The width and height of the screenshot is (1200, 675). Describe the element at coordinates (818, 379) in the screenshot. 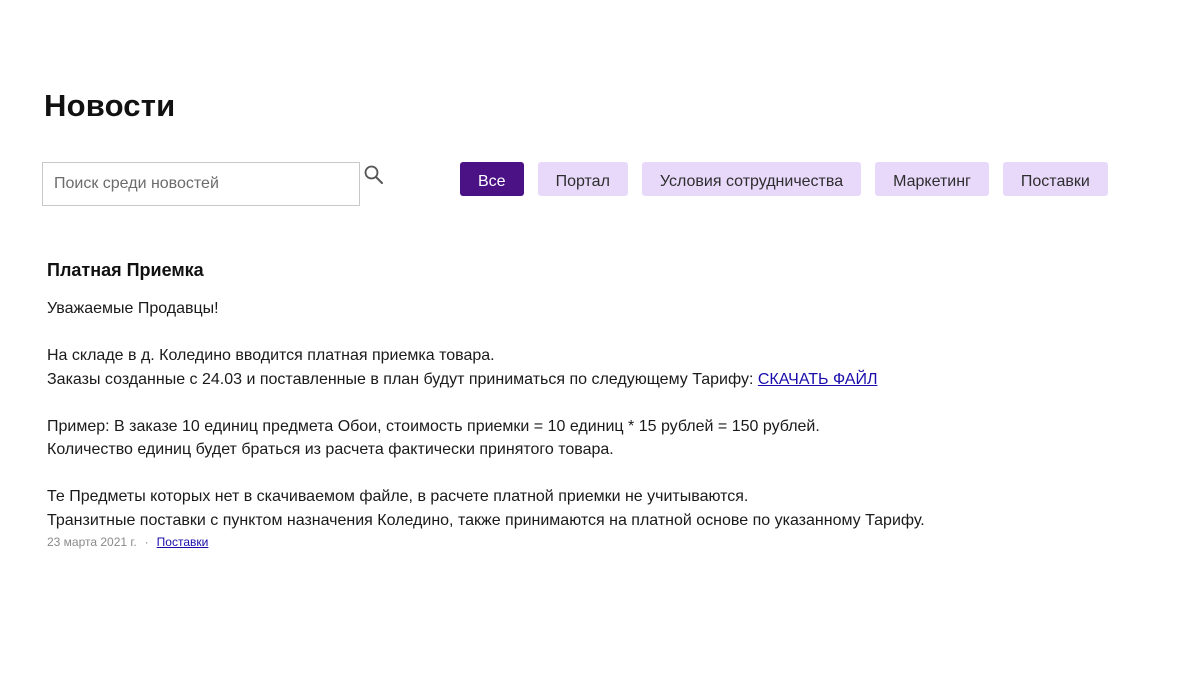

I see `download-file-link: СКАЧАТЬ ФАЙЛ` at that location.